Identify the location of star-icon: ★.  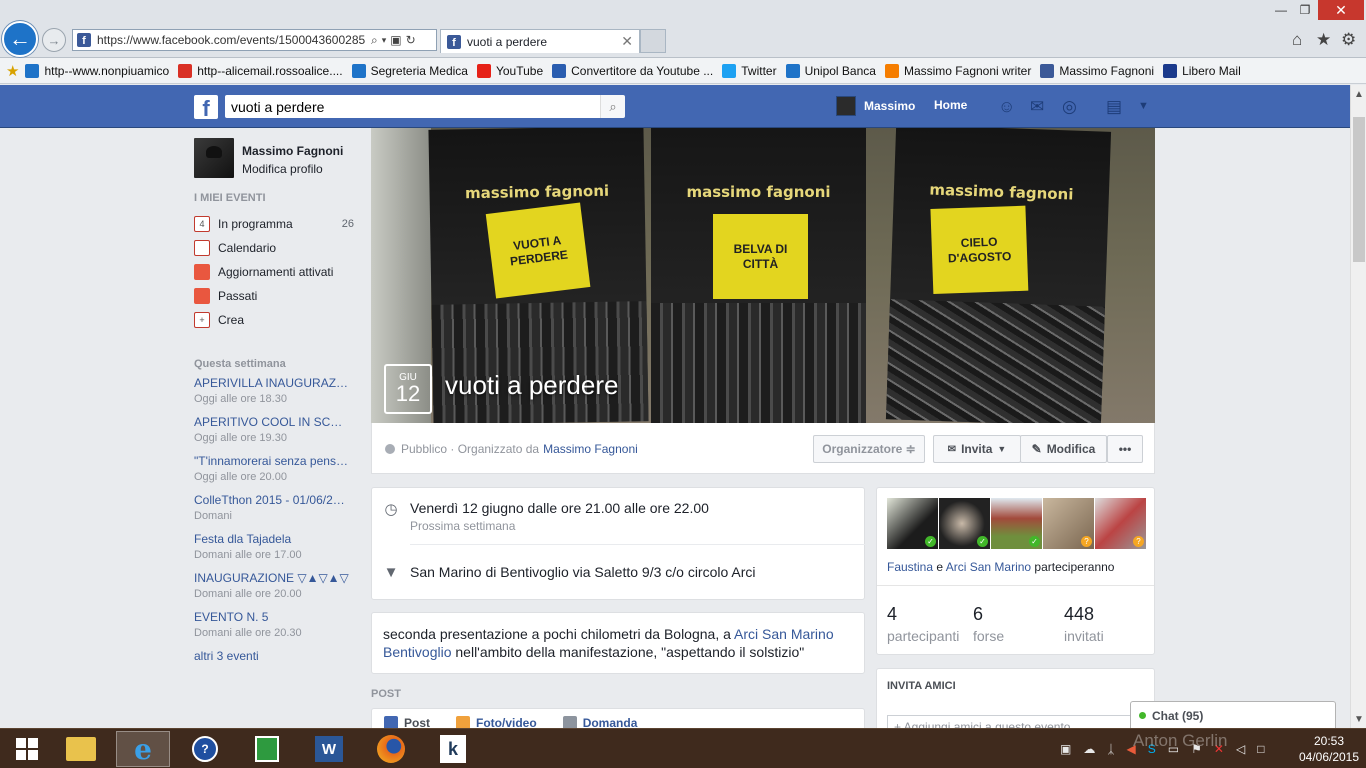
(1323, 40).